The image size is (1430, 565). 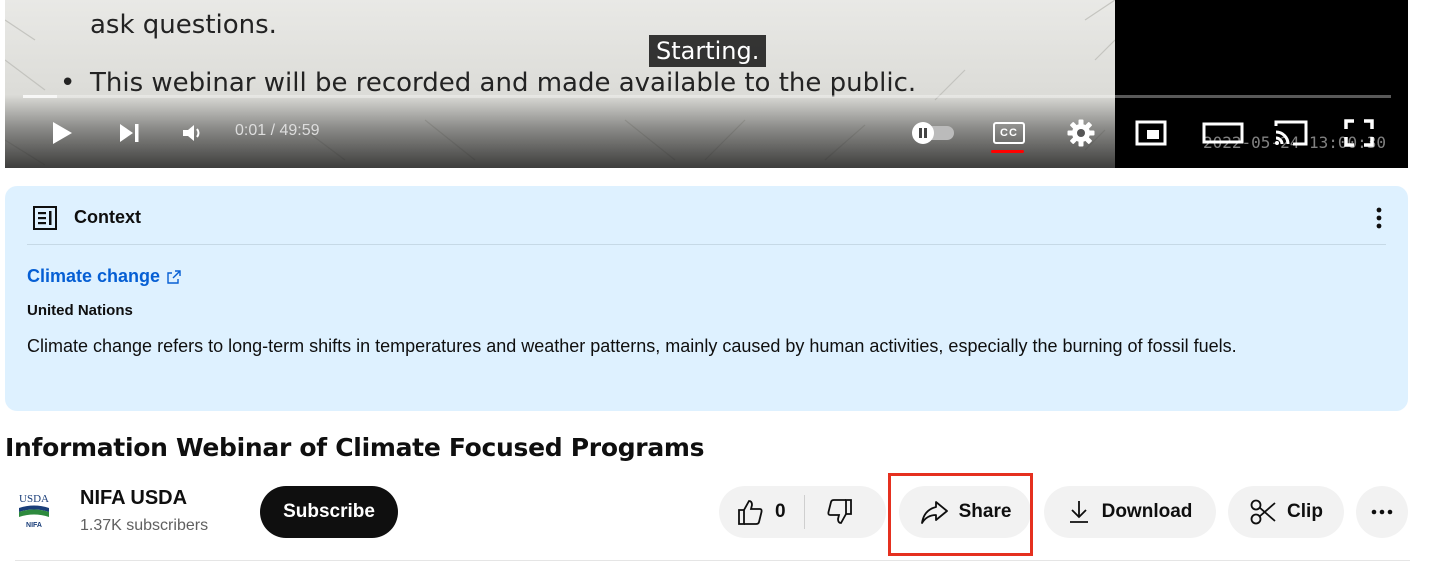 I want to click on thumbs-up-icon, so click(x=750, y=512).